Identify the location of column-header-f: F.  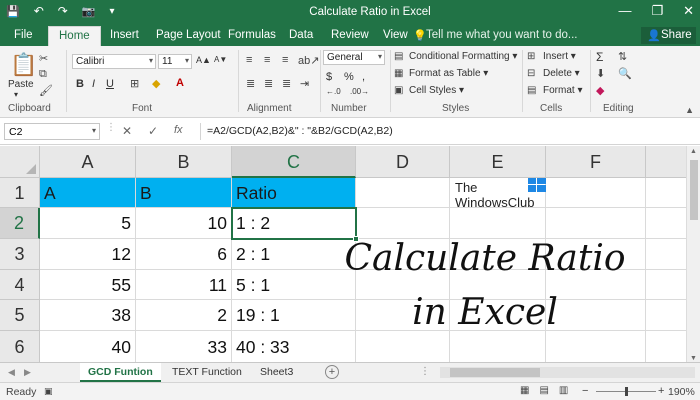
(596, 162).